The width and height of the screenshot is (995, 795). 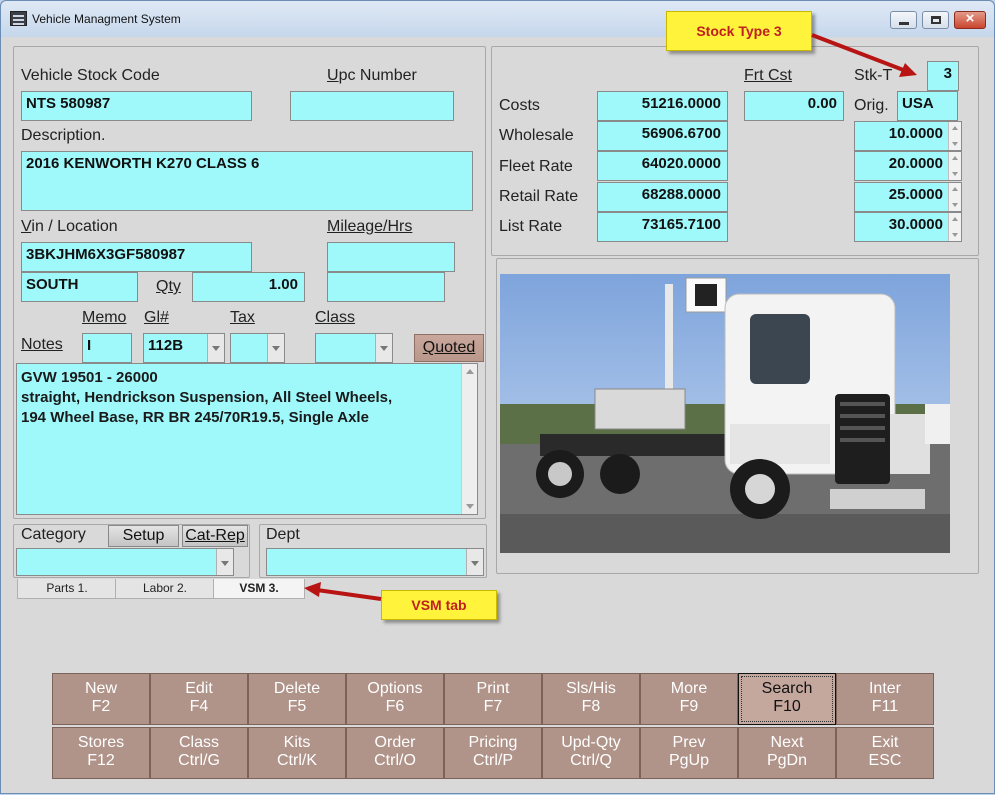 I want to click on more-button: More F9, so click(x=689, y=699).